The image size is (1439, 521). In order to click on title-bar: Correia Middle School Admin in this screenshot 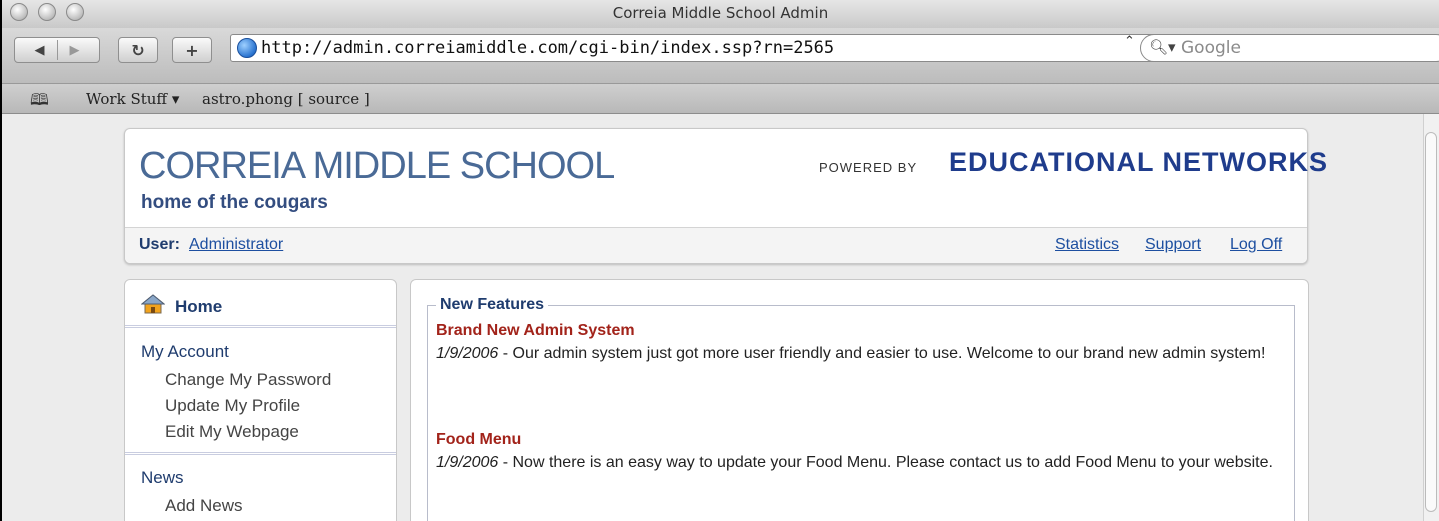, I will do `click(720, 14)`.